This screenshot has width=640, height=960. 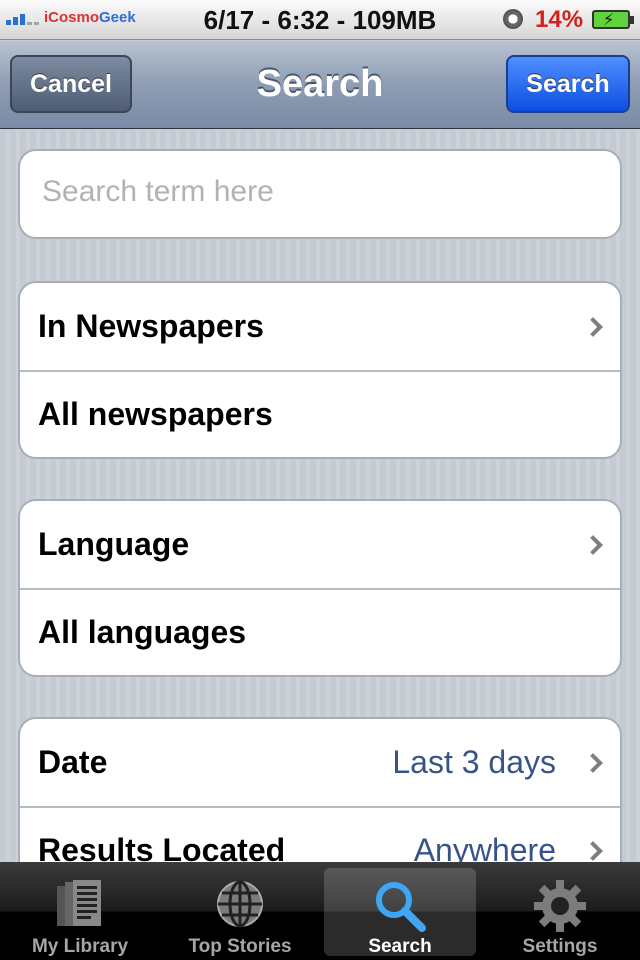 I want to click on row-label: Date, so click(x=73, y=762).